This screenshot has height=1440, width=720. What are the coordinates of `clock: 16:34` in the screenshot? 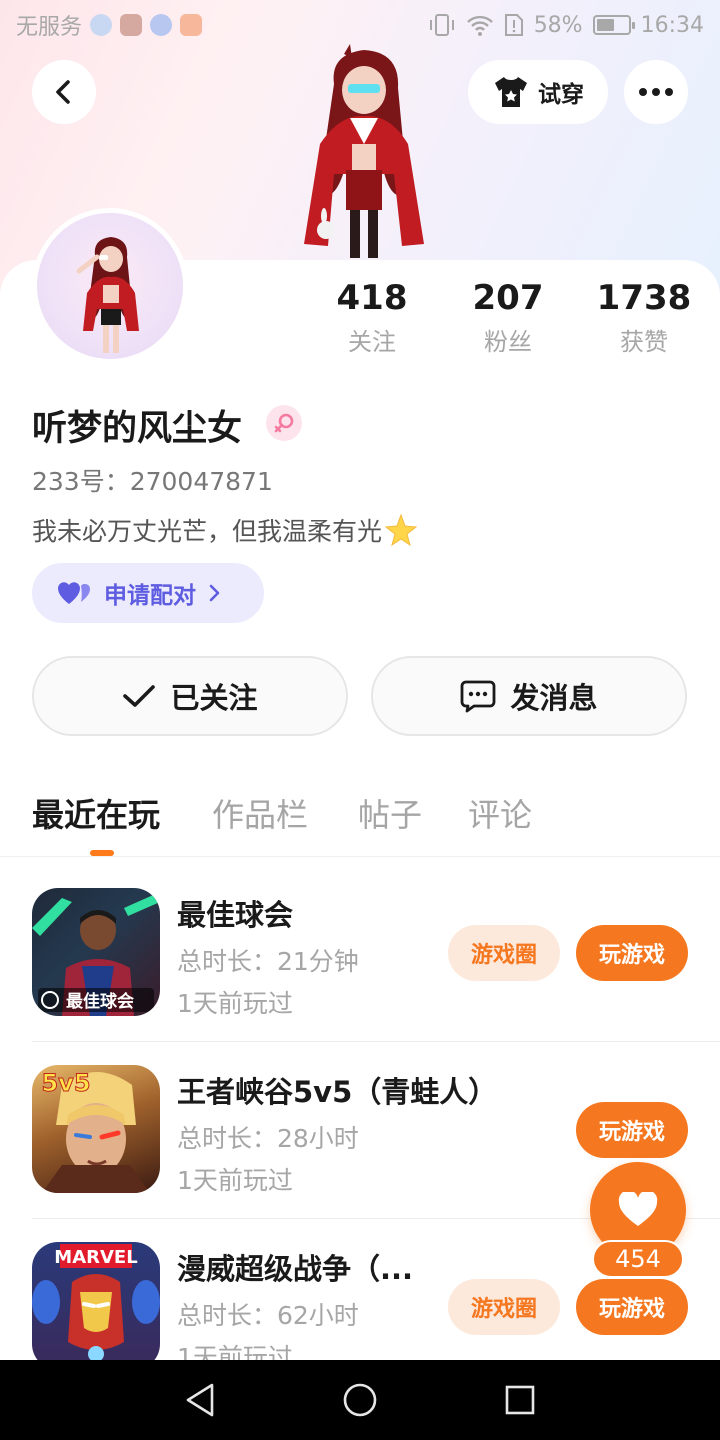 It's located at (672, 25).